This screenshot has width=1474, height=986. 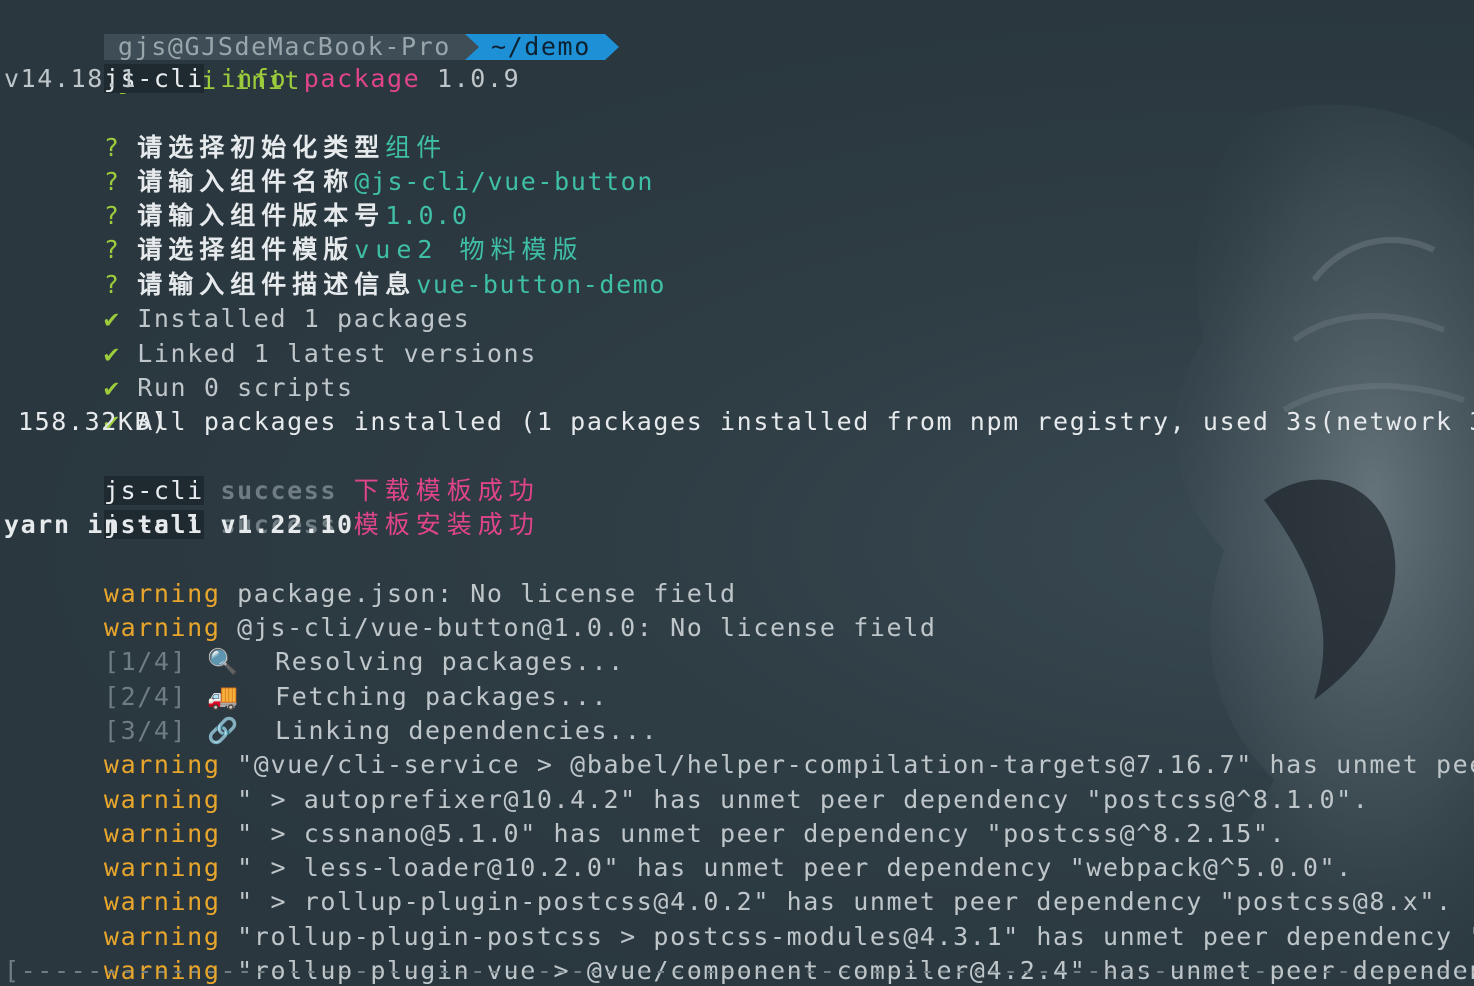 I want to click on info-label: info, so click(x=254, y=78).